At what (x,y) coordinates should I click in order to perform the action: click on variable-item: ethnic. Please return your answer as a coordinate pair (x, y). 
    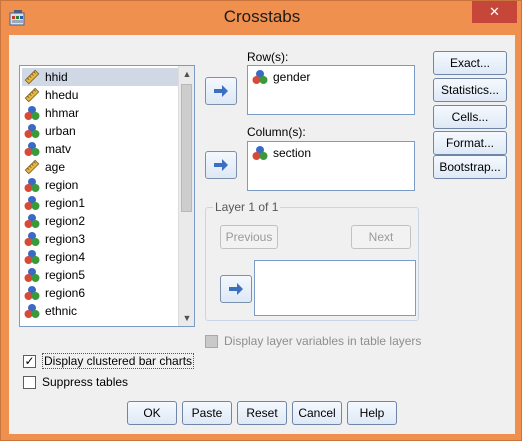
    Looking at the image, I should click on (100, 311).